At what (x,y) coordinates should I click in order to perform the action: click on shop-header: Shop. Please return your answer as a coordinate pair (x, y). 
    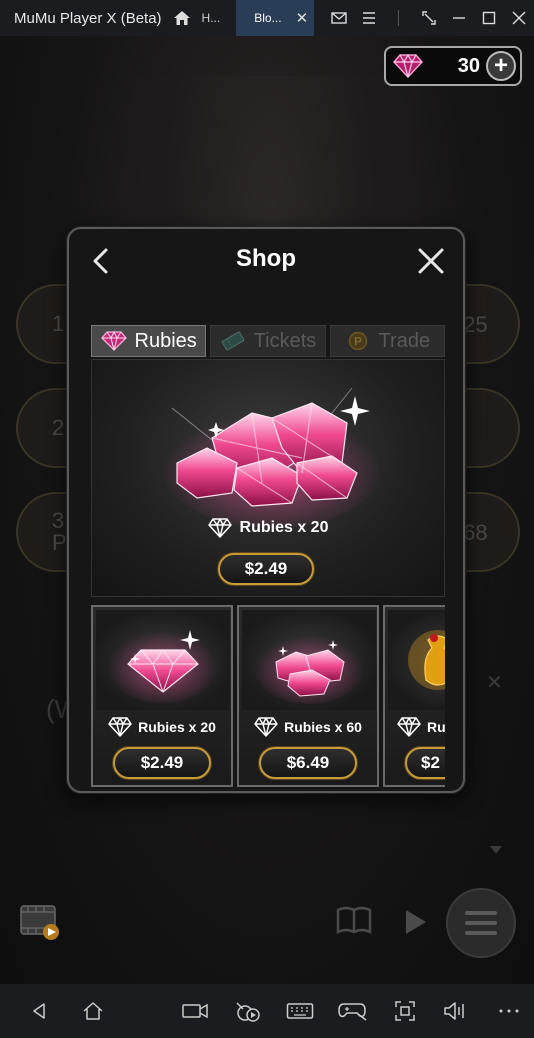
    Looking at the image, I should click on (266, 260).